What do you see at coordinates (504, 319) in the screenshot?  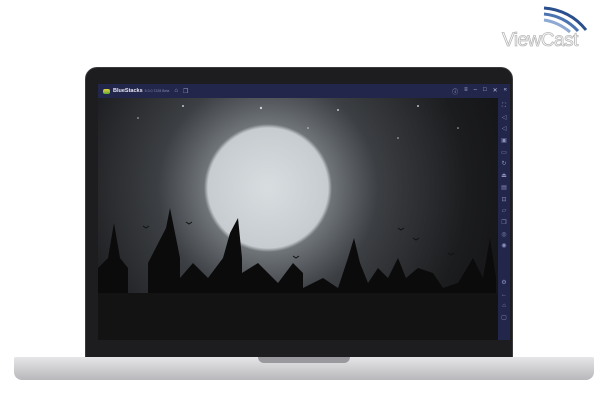 I see `recent-apps-icon: ▢` at bounding box center [504, 319].